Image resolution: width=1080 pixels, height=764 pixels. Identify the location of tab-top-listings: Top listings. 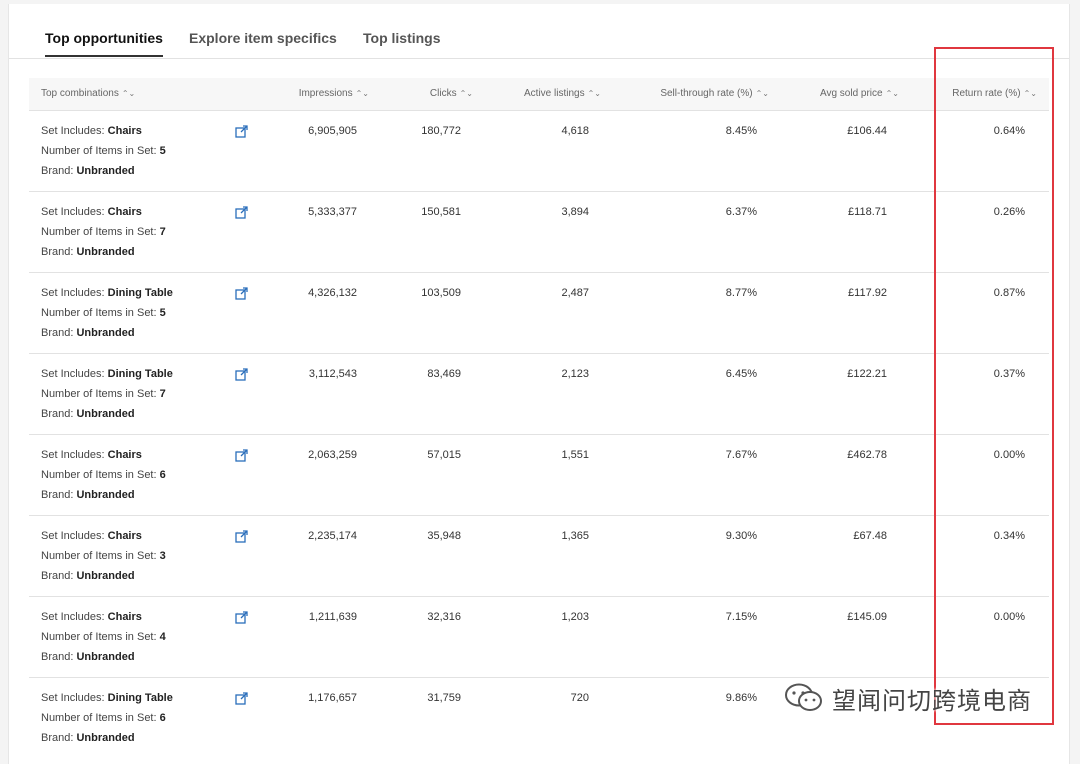
(402, 38).